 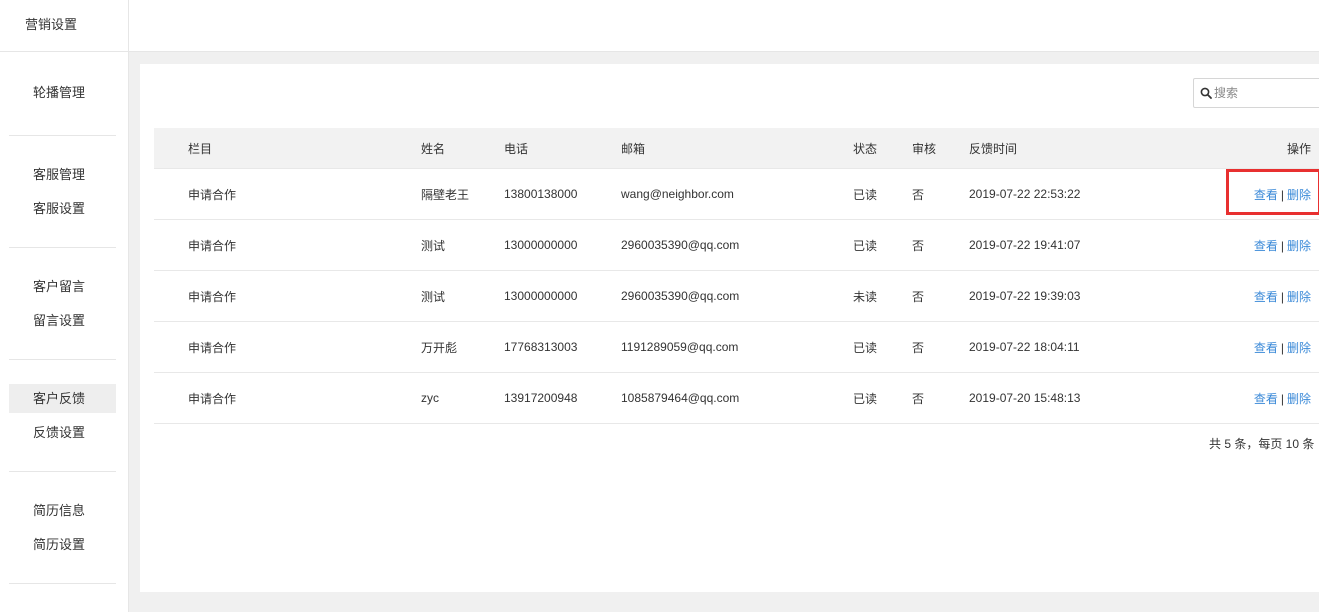 I want to click on cell-email: 1085879464@qq.com, so click(x=680, y=398).